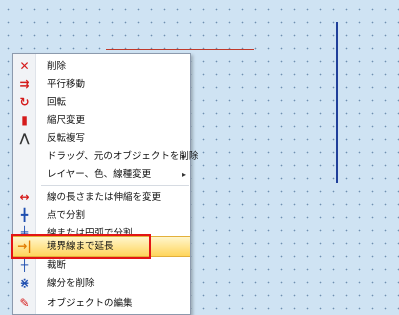  I want to click on menu-item-label: 平行移動, so click(66, 84).